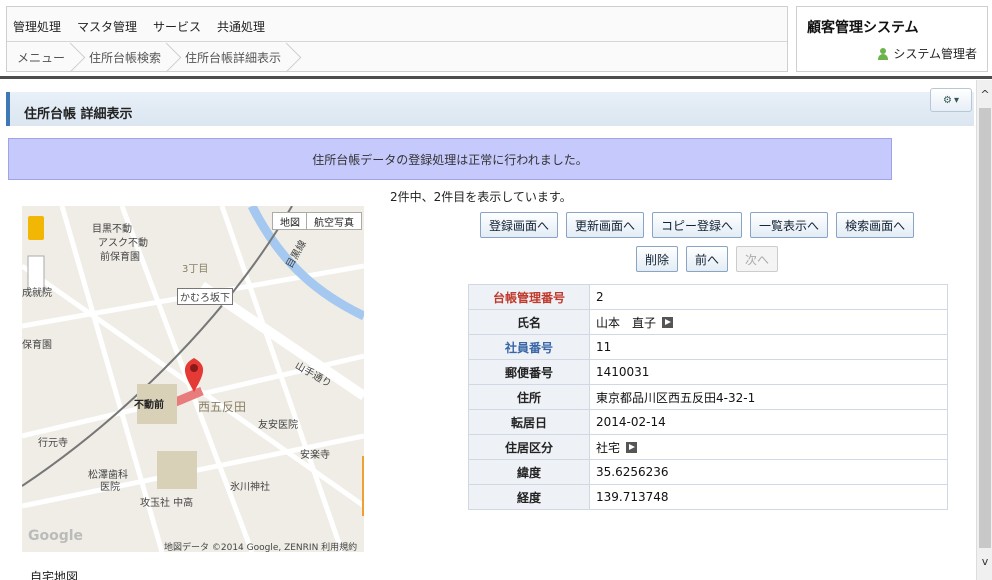  What do you see at coordinates (241, 26) in the screenshot?
I see `menu-item-common: 共通処理` at bounding box center [241, 26].